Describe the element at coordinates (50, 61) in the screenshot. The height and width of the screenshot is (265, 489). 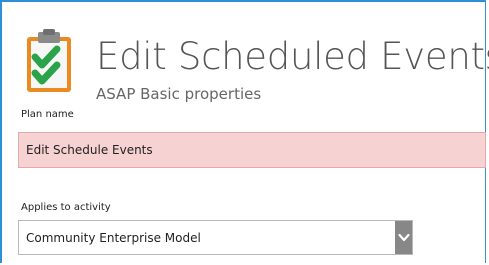
I see `clipboard-checklist-icon` at that location.